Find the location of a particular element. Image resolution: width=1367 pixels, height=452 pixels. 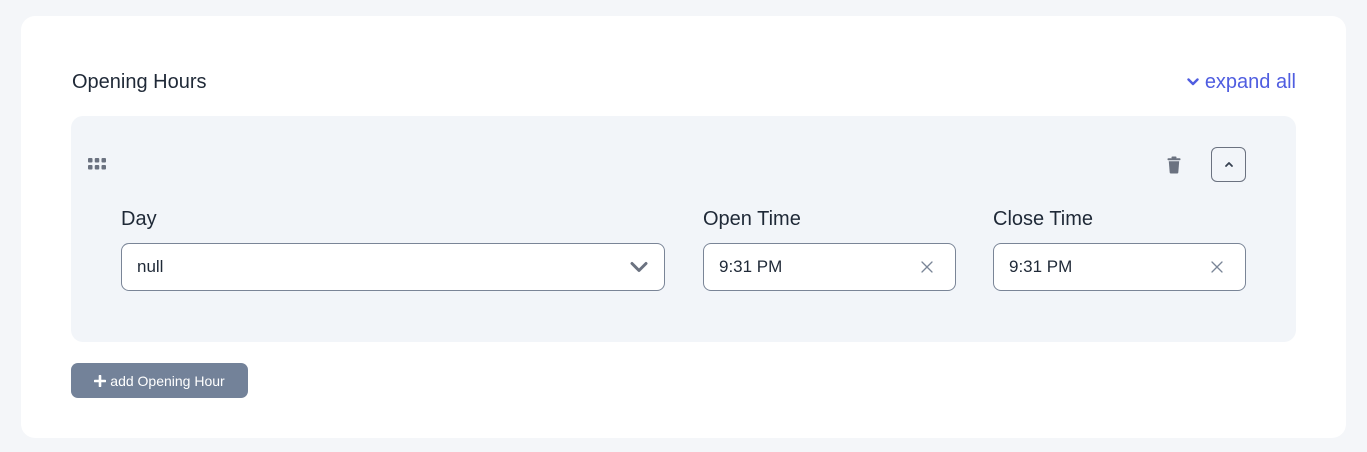

collapse-row-button is located at coordinates (1228, 164).